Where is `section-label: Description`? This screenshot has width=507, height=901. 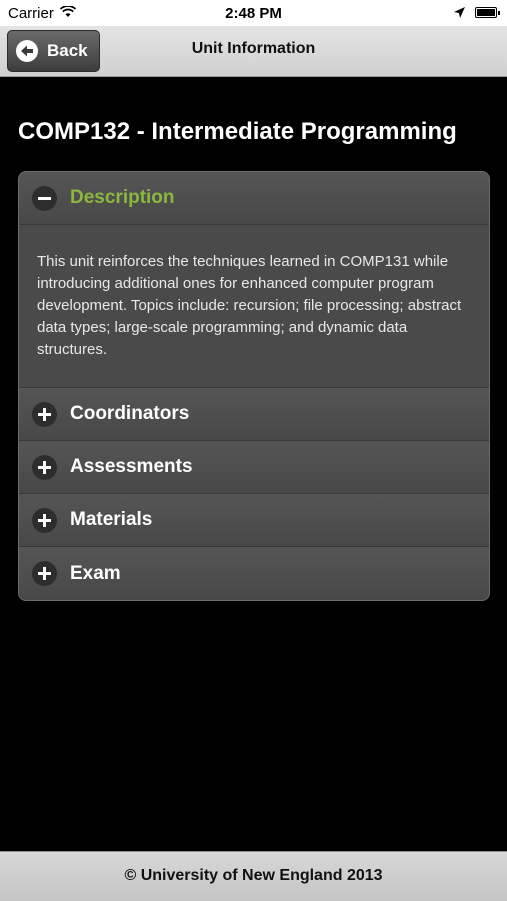 section-label: Description is located at coordinates (122, 197).